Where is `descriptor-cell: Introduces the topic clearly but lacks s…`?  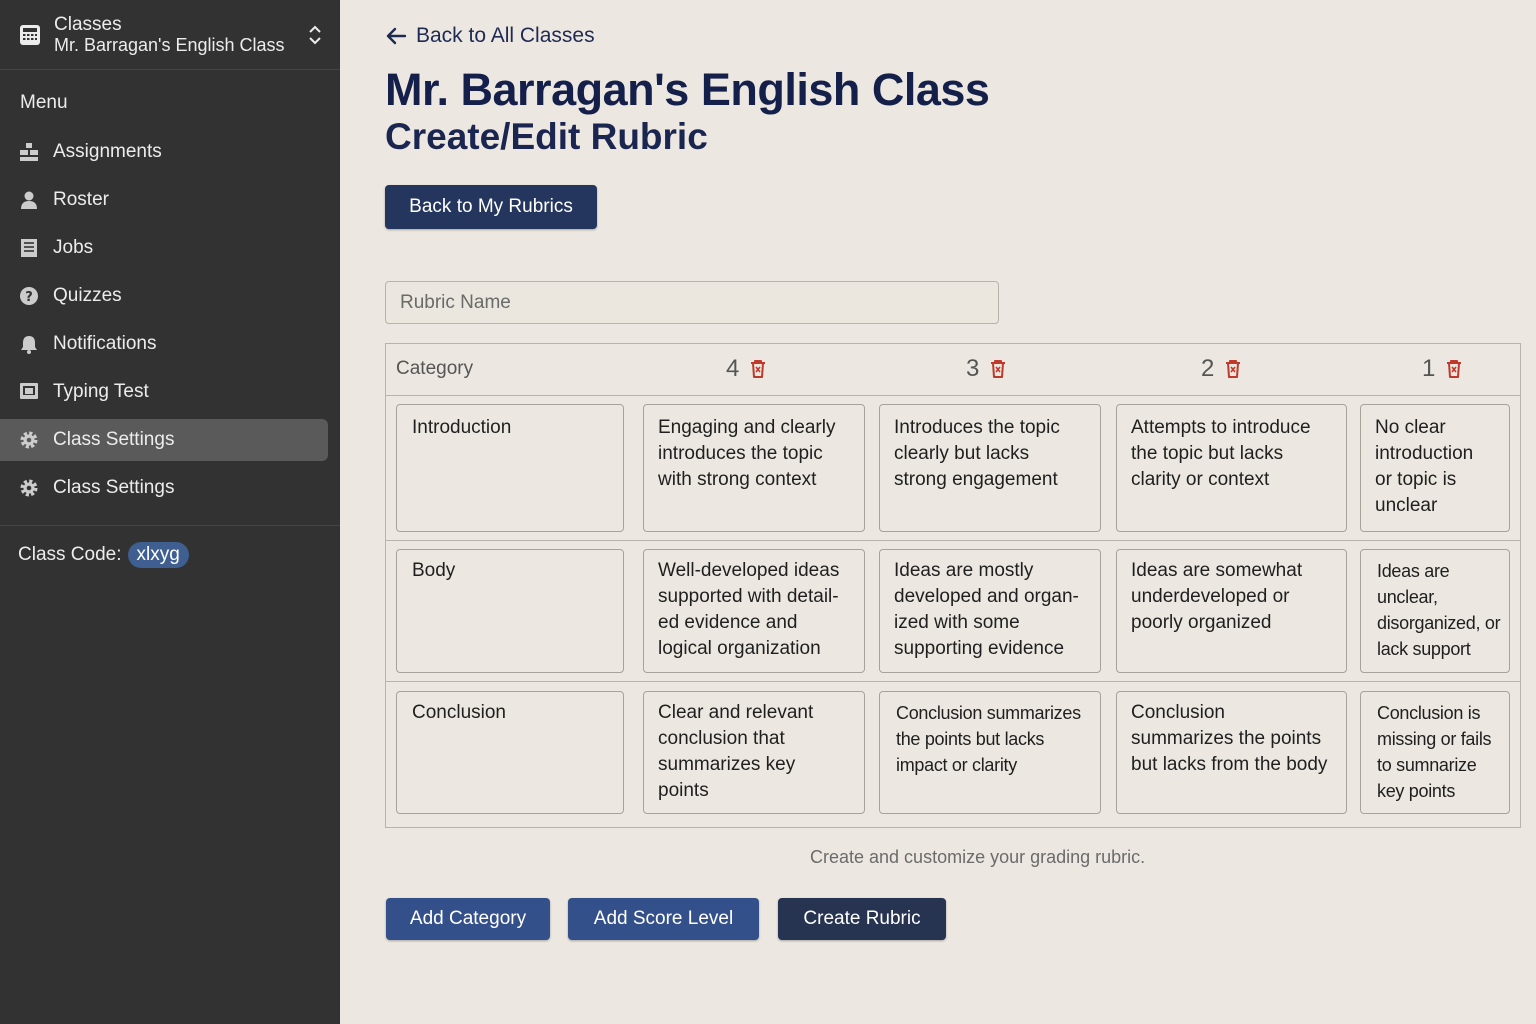 descriptor-cell: Introduces the topic clearly but lacks s… is located at coordinates (990, 468).